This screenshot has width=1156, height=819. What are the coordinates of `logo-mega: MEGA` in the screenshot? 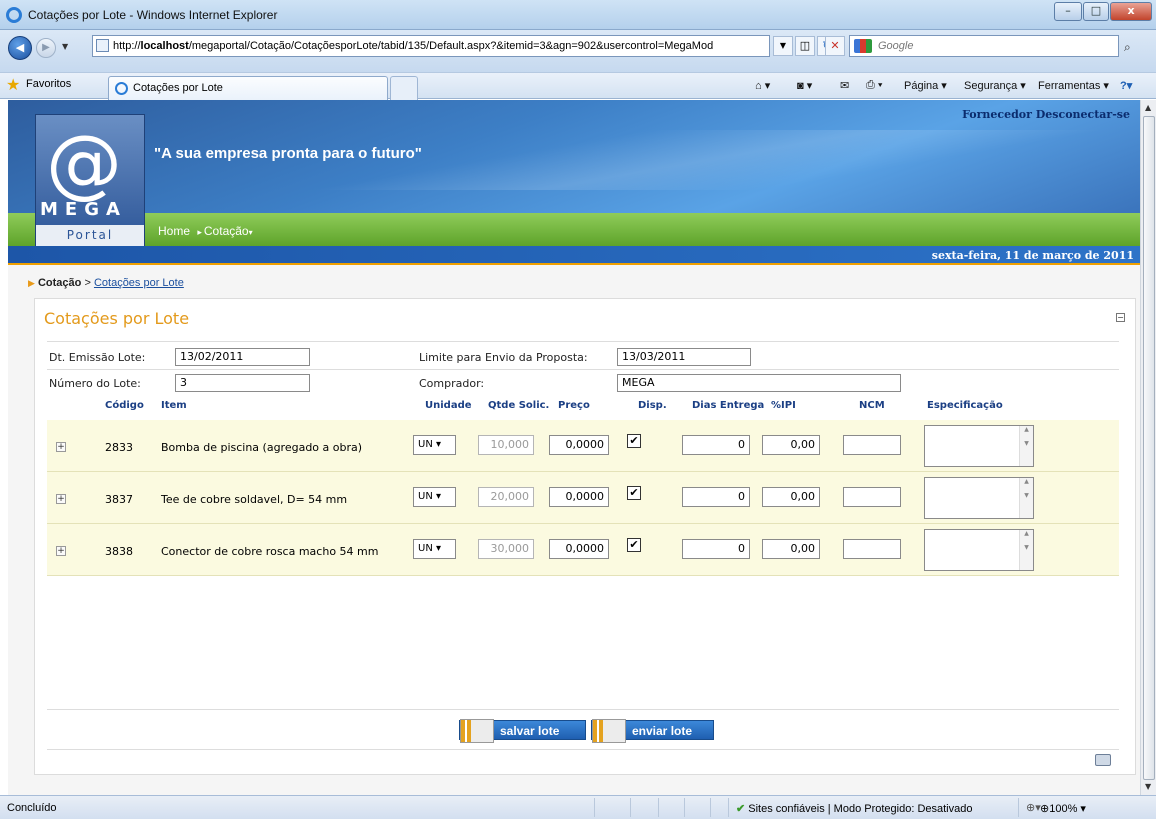 It's located at (83, 209).